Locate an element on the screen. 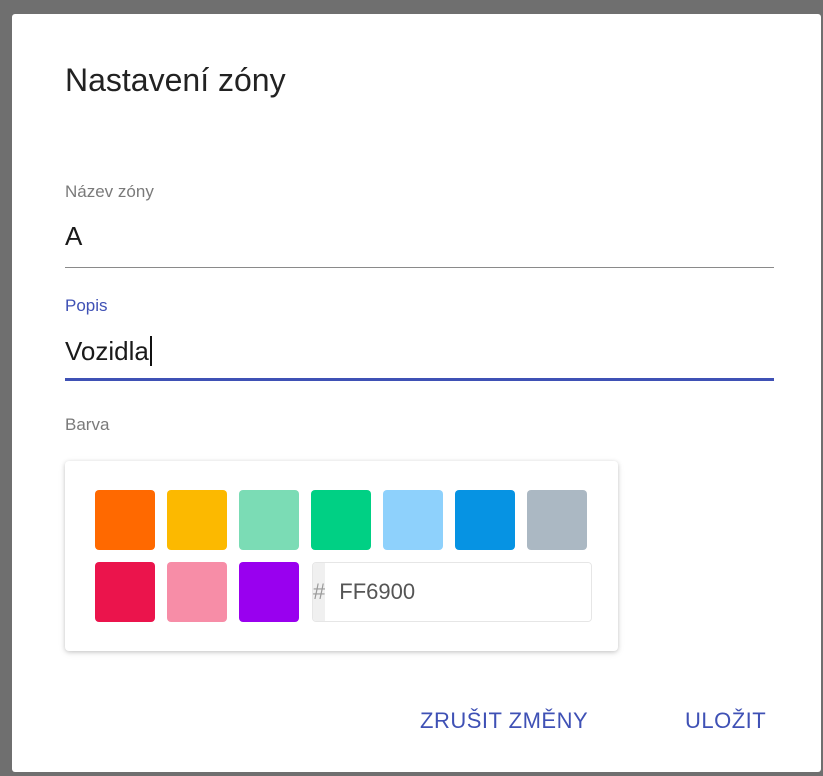 This screenshot has height=776, width=823. zone-name-label: Název zóny is located at coordinates (109, 191).